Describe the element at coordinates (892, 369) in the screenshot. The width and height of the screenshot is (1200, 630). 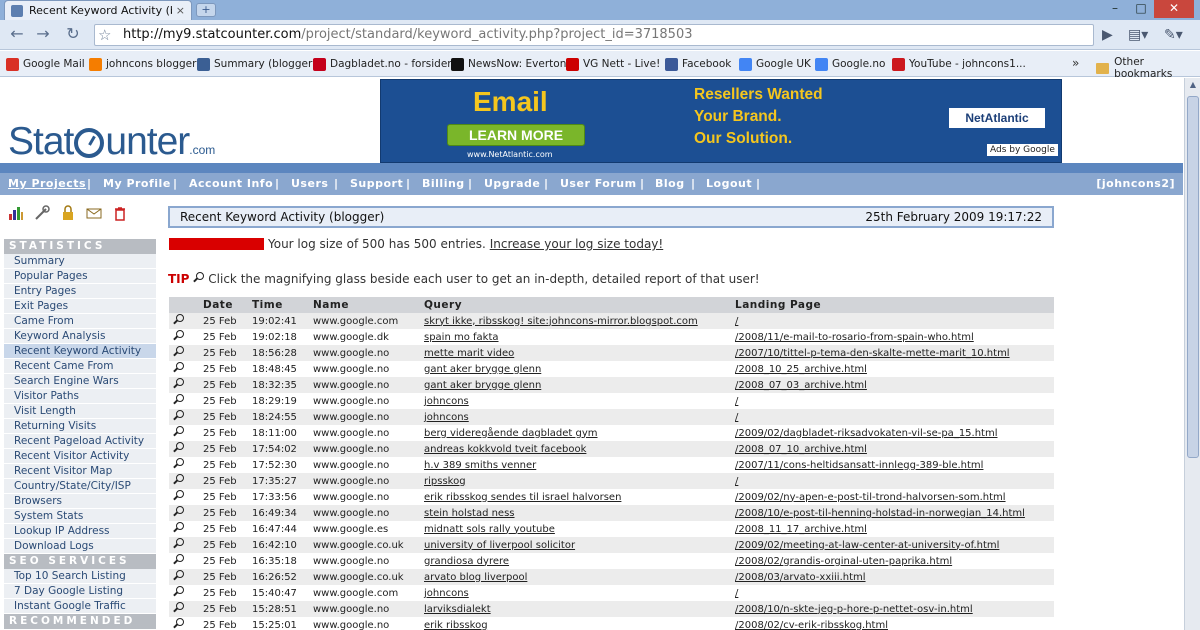
I see `landing-page-link: /2008_10_25_archive.html` at that location.